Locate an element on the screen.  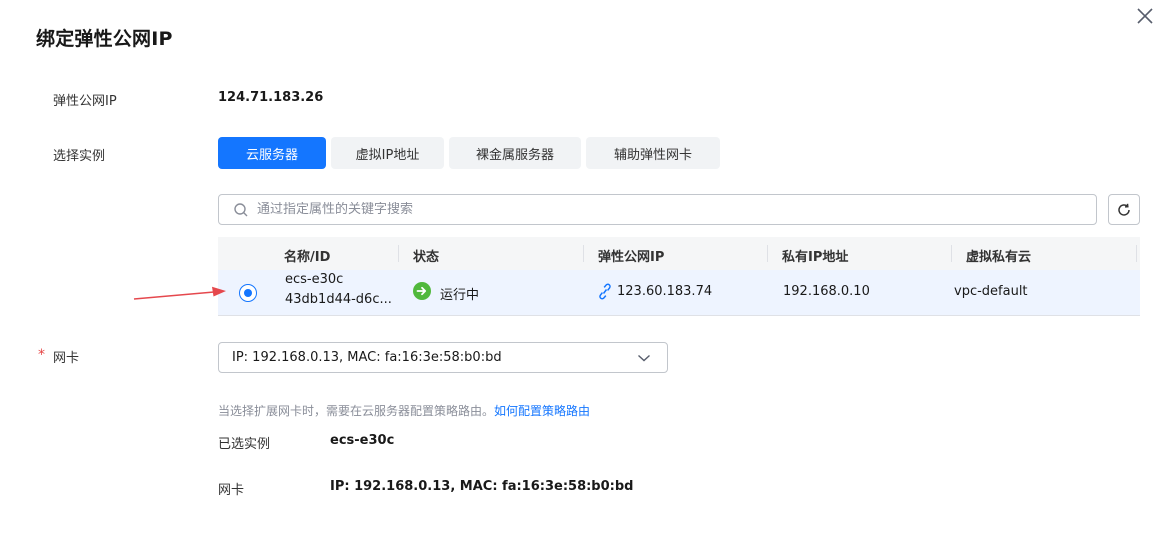
selected-instance-label: 已选实例 is located at coordinates (244, 444).